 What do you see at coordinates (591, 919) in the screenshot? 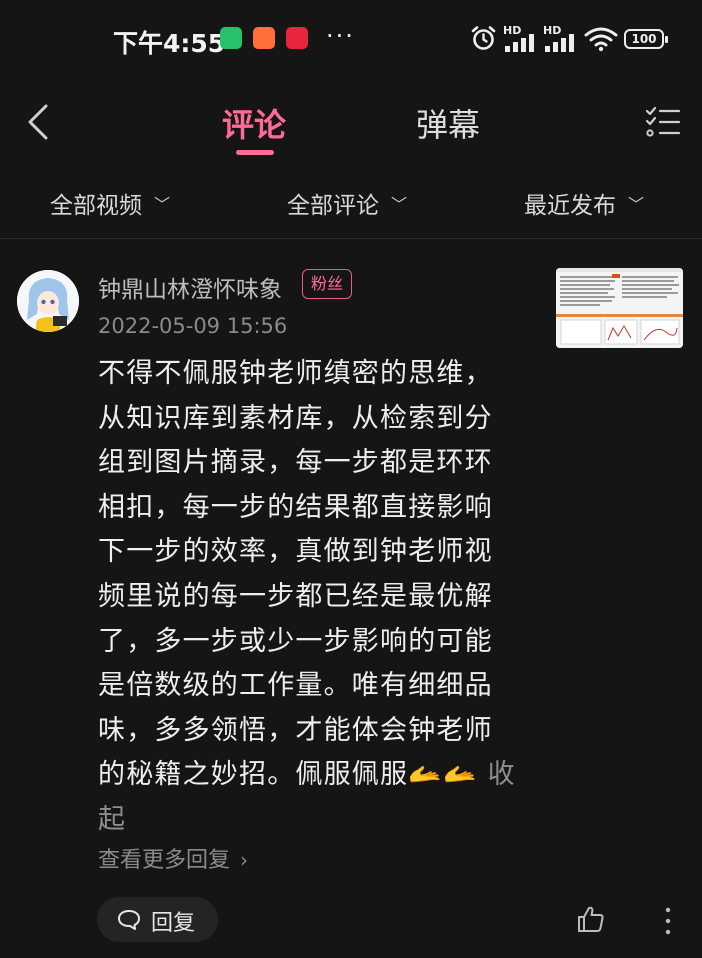
I see `thumbs-up-icon` at bounding box center [591, 919].